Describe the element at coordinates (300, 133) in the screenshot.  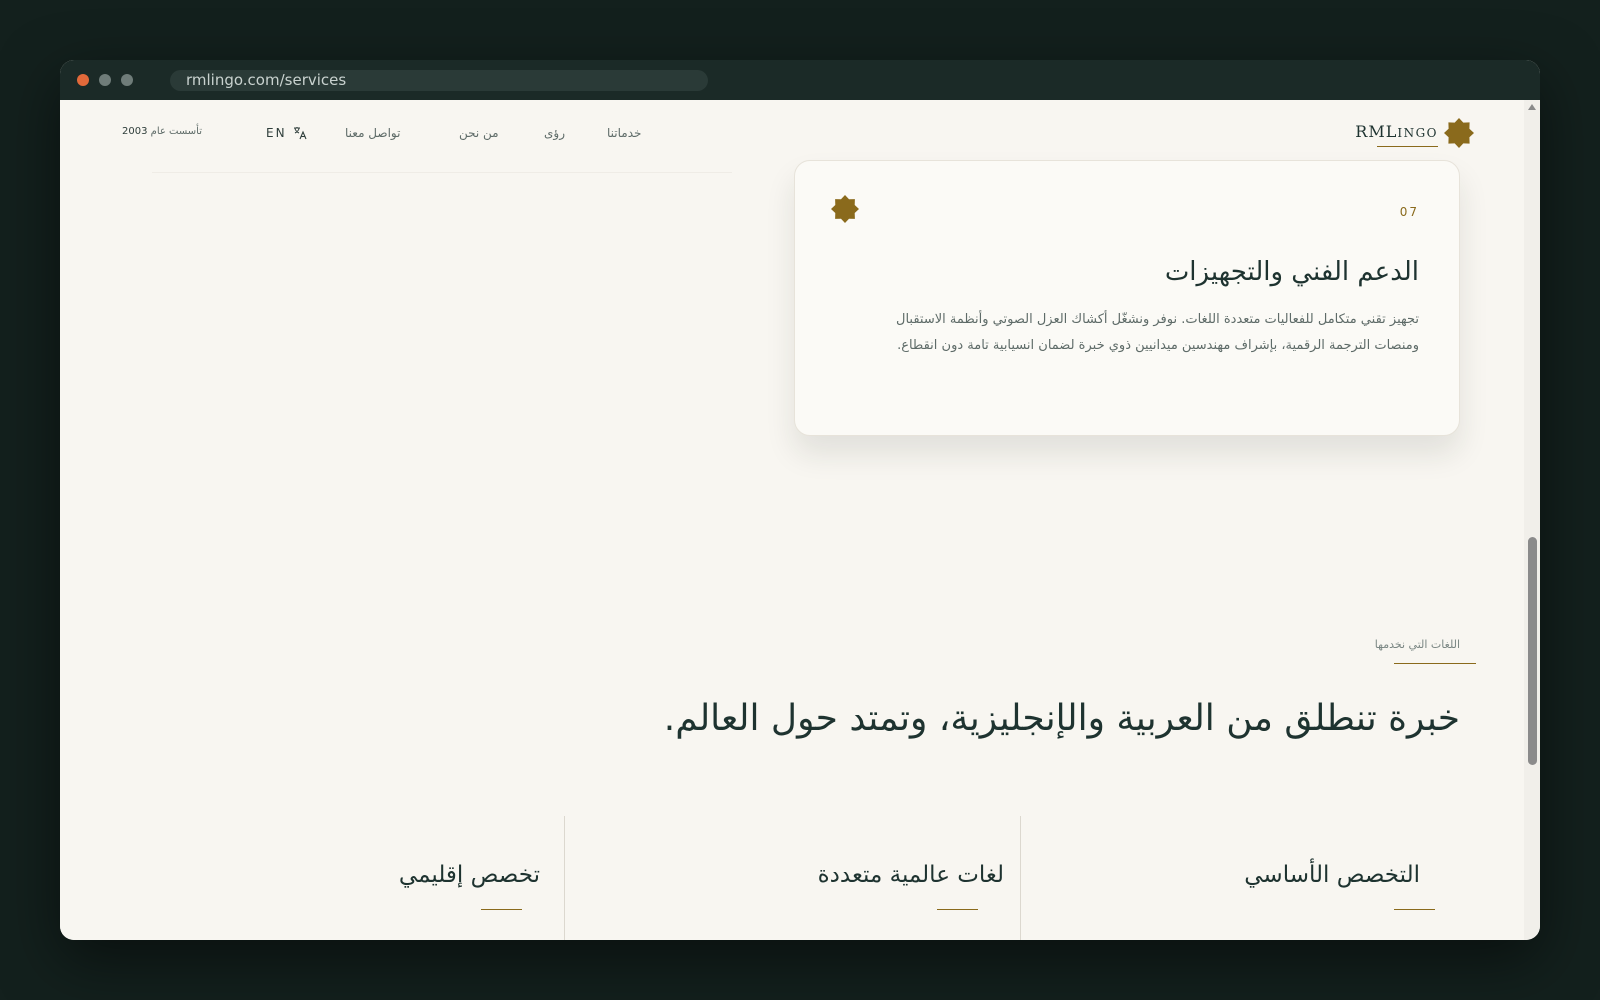
I see `translate-icon` at that location.